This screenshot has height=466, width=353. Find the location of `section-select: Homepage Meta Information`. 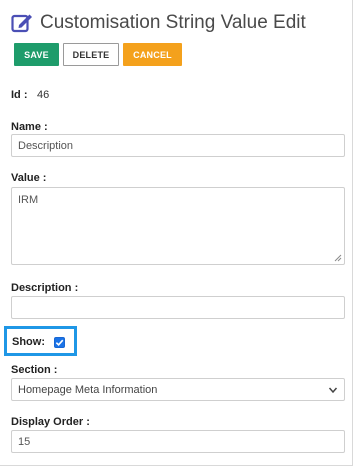

section-select: Homepage Meta Information is located at coordinates (178, 389).